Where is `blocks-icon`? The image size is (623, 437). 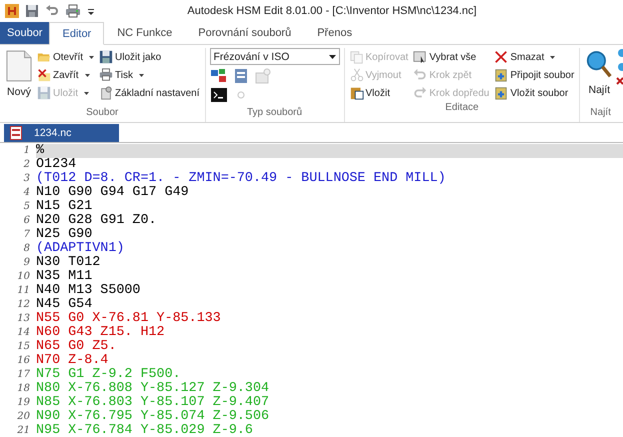
blocks-icon is located at coordinates (219, 76).